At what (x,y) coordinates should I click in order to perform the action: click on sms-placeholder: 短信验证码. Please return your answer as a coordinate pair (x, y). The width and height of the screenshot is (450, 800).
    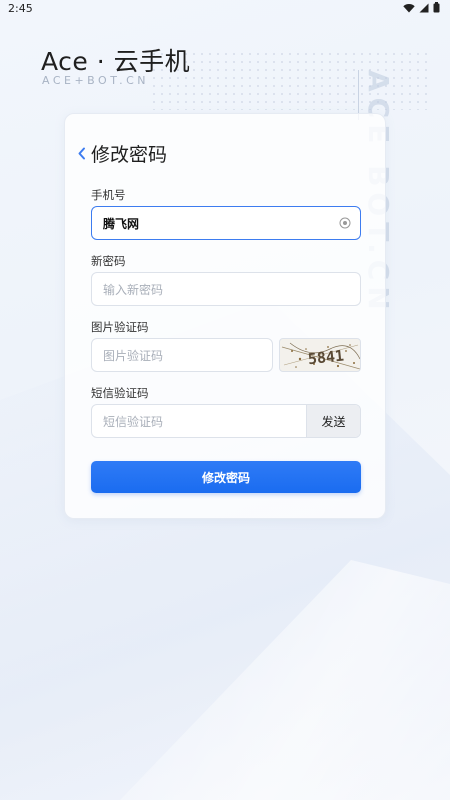
    Looking at the image, I should click on (133, 421).